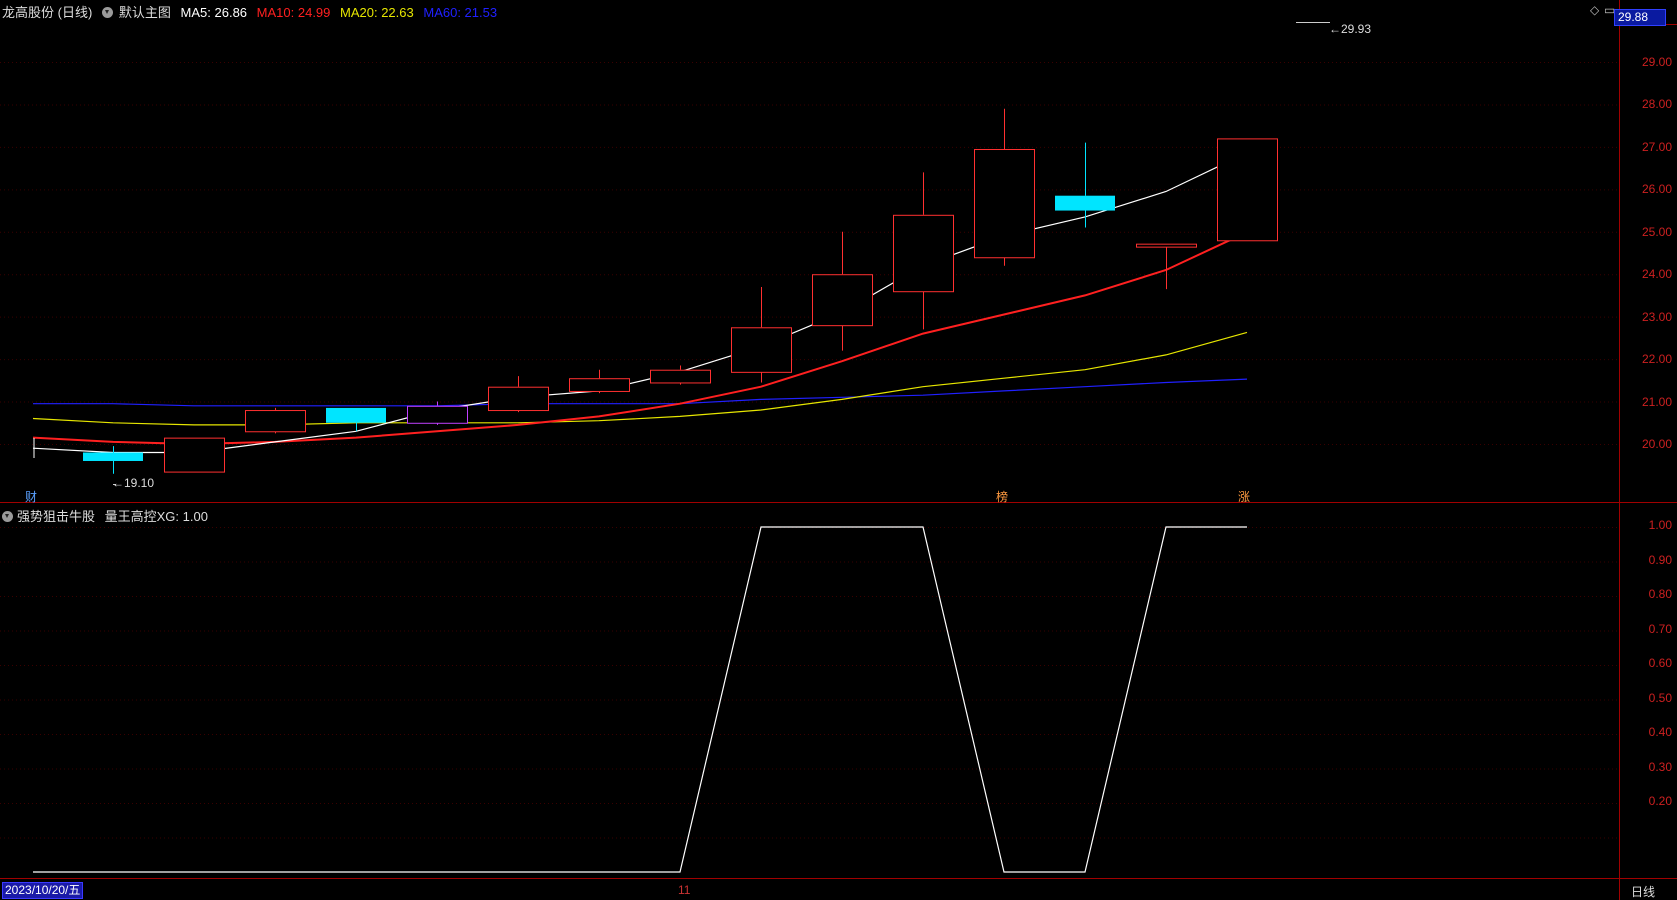 Image resolution: width=1677 pixels, height=900 pixels. I want to click on low-price-value: 19.10, so click(139, 483).